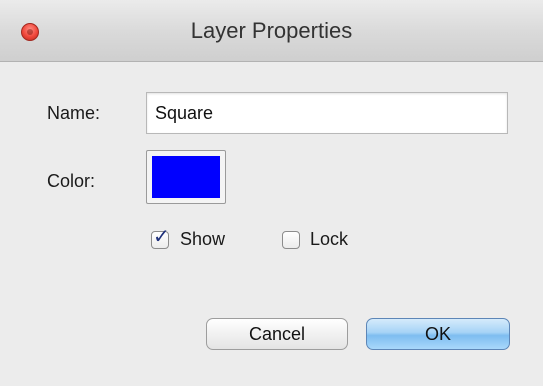 This screenshot has height=386, width=543. I want to click on ok-button: OK, so click(438, 334).